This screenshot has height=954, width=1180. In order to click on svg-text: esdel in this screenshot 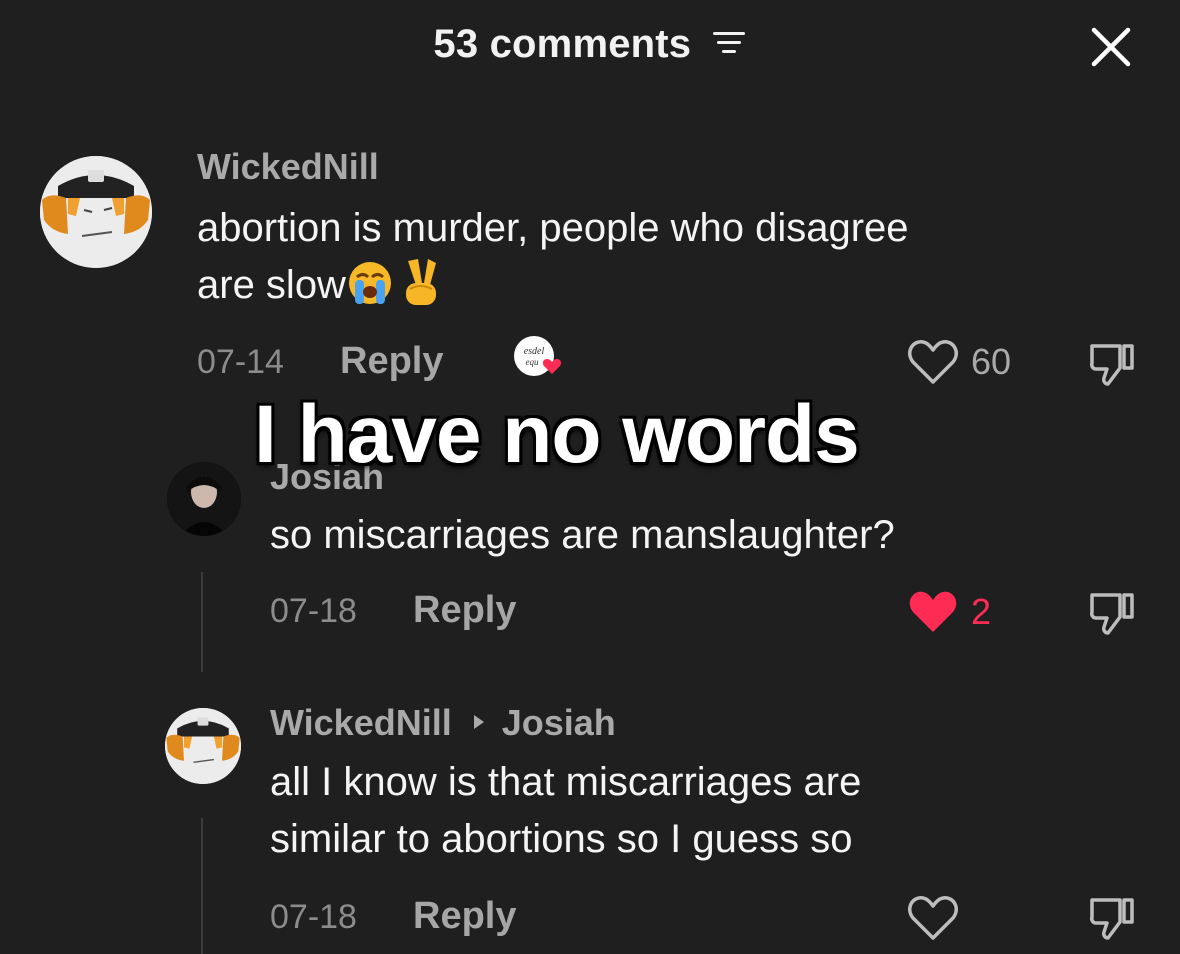, I will do `click(534, 351)`.